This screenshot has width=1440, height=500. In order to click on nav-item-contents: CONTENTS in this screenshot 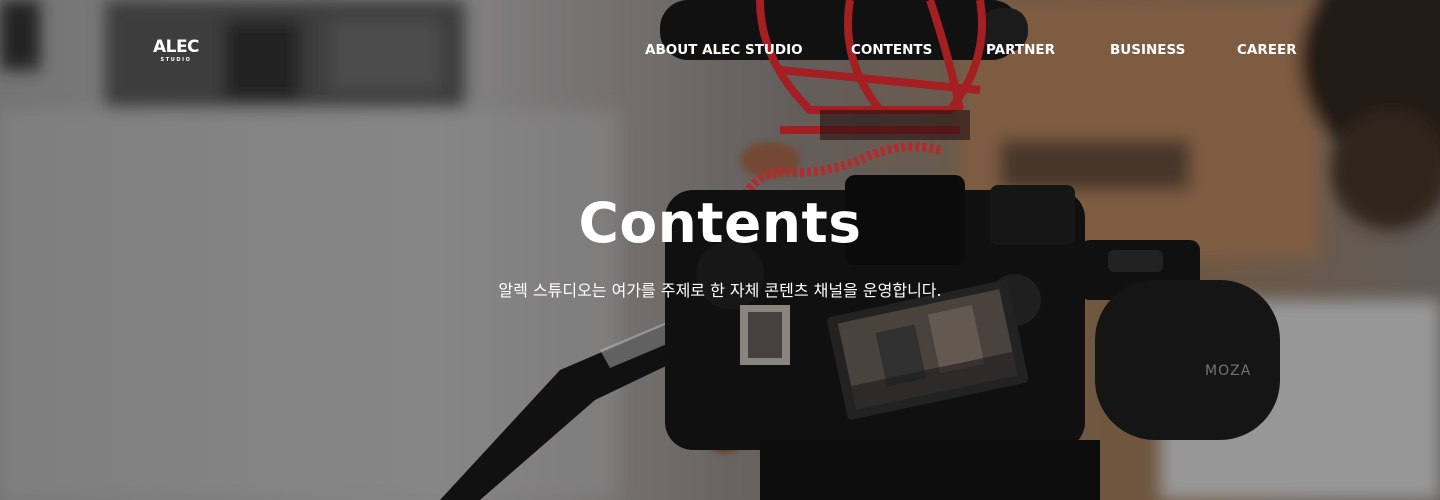, I will do `click(891, 50)`.